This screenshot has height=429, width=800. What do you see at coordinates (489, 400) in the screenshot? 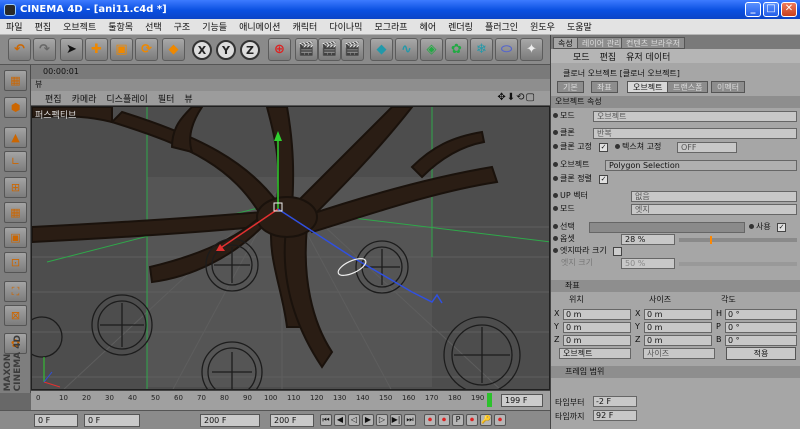
I see `current-frame-marker` at bounding box center [489, 400].